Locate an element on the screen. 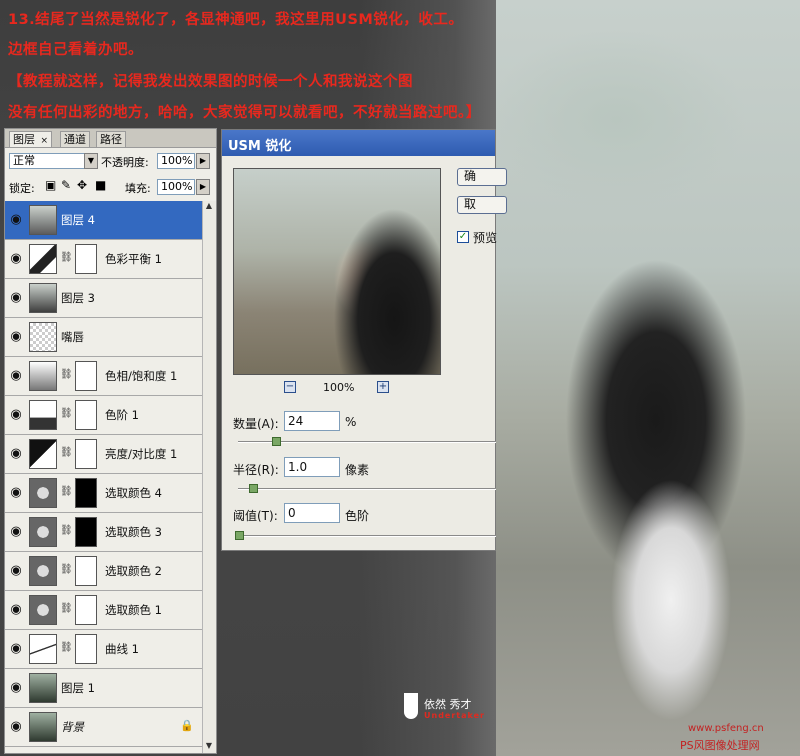  lock-brush-icon: ✎ is located at coordinates (66, 185).